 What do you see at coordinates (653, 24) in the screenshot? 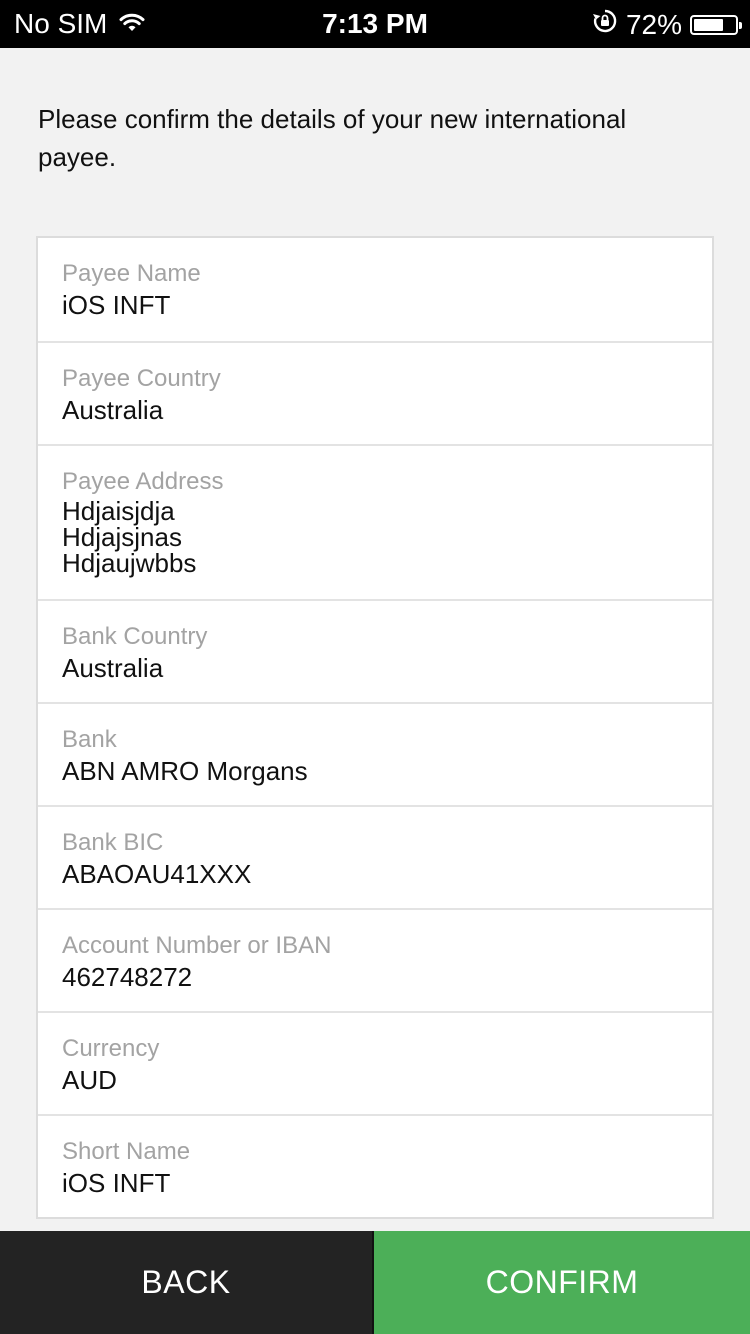
I see `battery-percent: 72%` at bounding box center [653, 24].